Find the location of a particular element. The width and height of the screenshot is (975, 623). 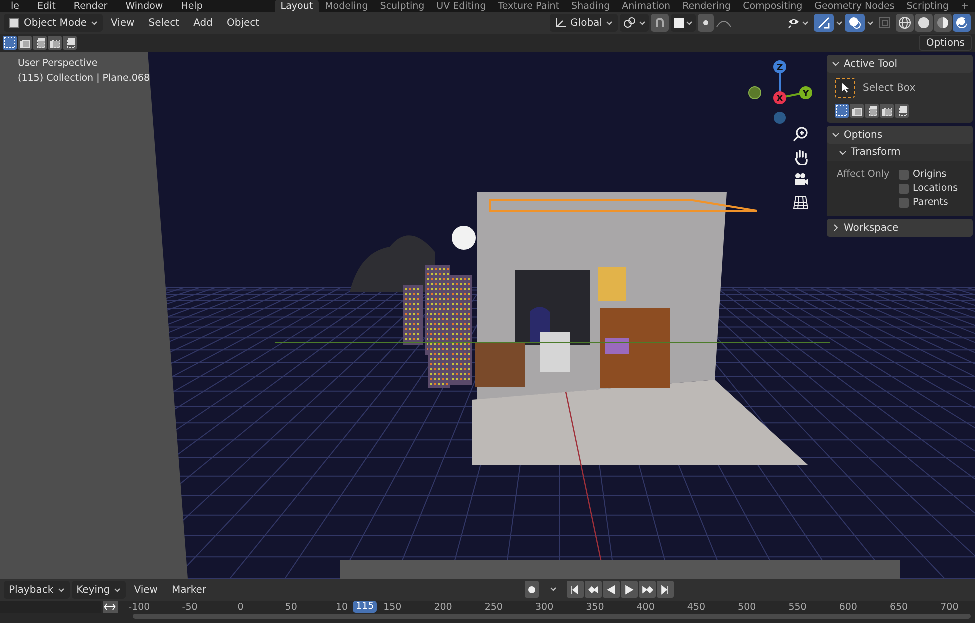

selected-plane-outline is located at coordinates (623, 205).